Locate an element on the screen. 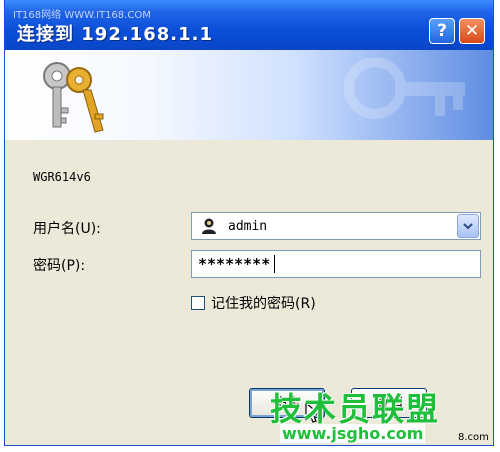 This screenshot has height=452, width=500. url-watermark: www.jsgho.com is located at coordinates (353, 433).